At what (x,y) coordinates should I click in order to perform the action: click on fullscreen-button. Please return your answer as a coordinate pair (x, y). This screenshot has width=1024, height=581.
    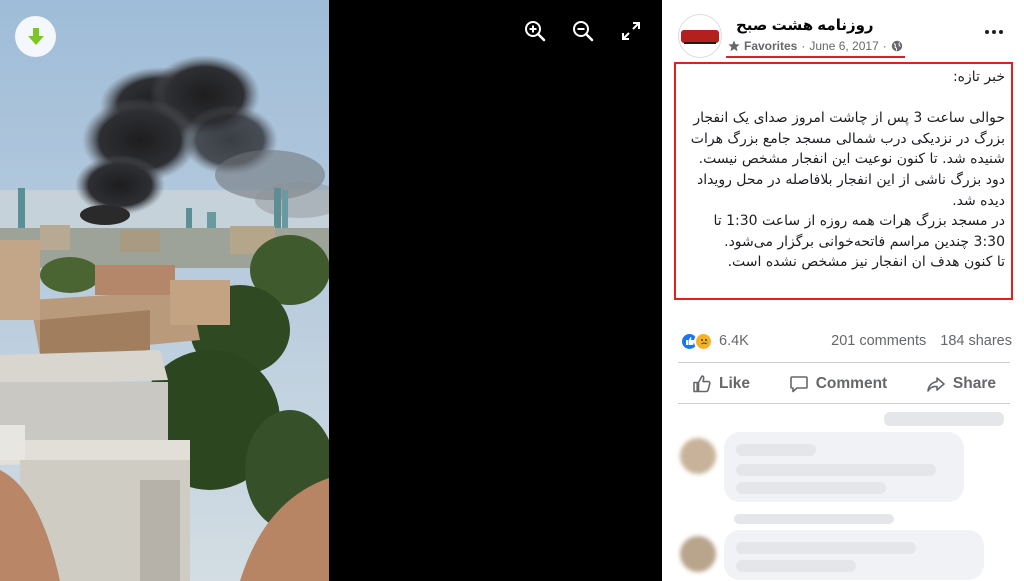
    Looking at the image, I should click on (631, 31).